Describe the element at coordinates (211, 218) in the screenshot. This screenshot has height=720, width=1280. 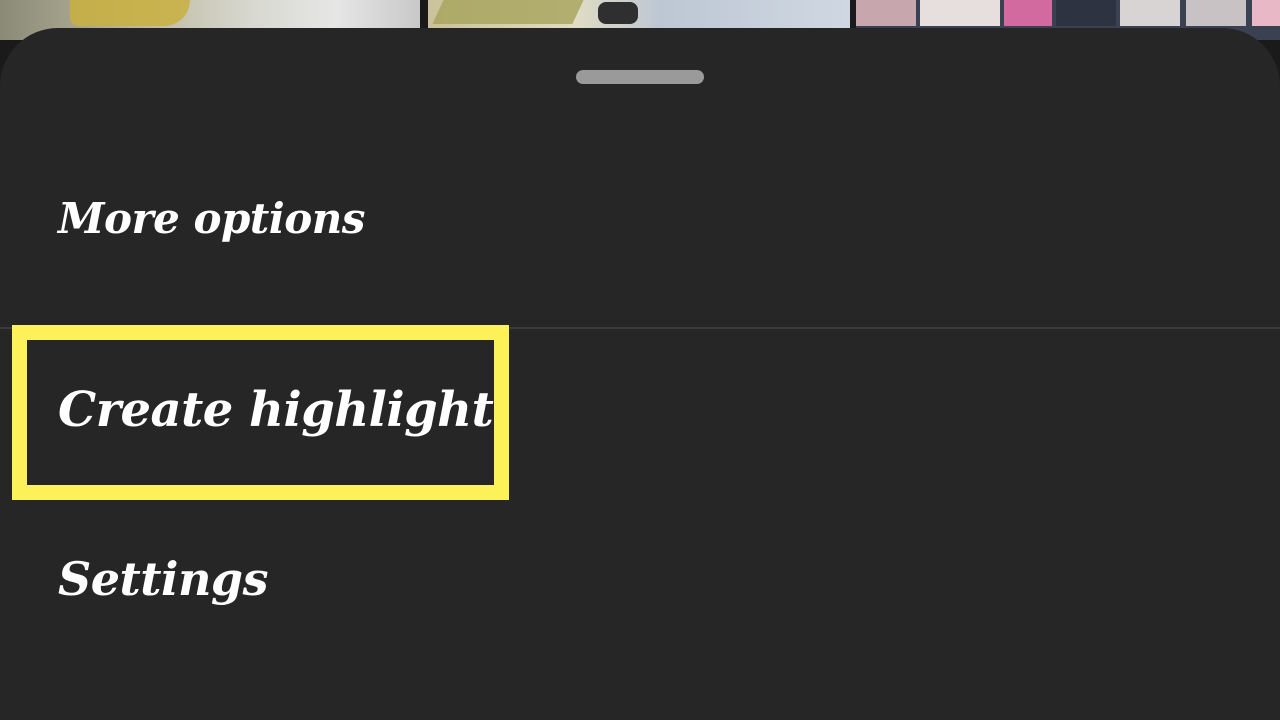
I see `more-options-label: More options` at that location.